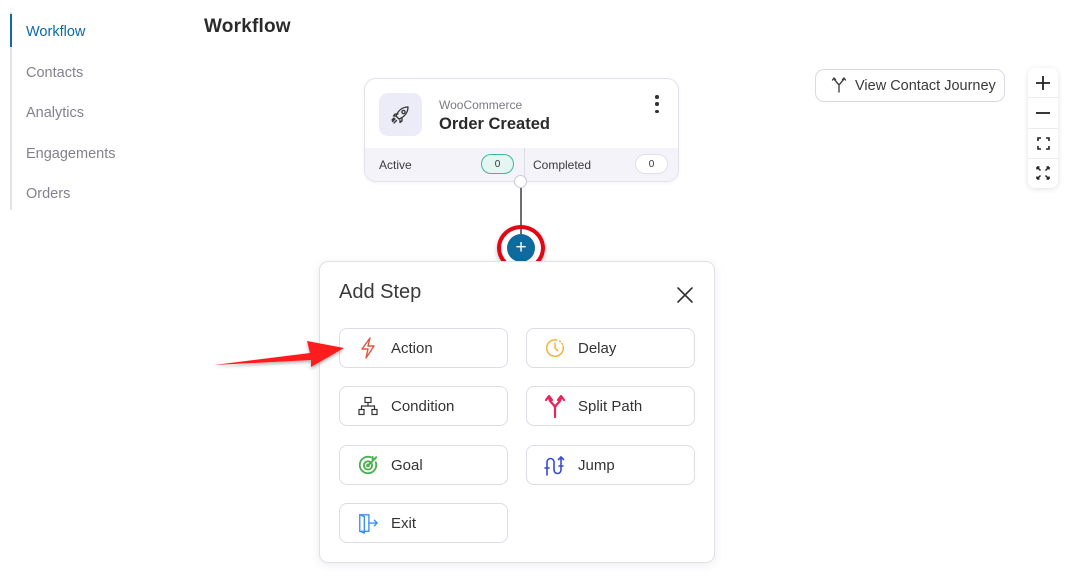 This screenshot has height=587, width=1072. I want to click on clock-icon, so click(555, 348).